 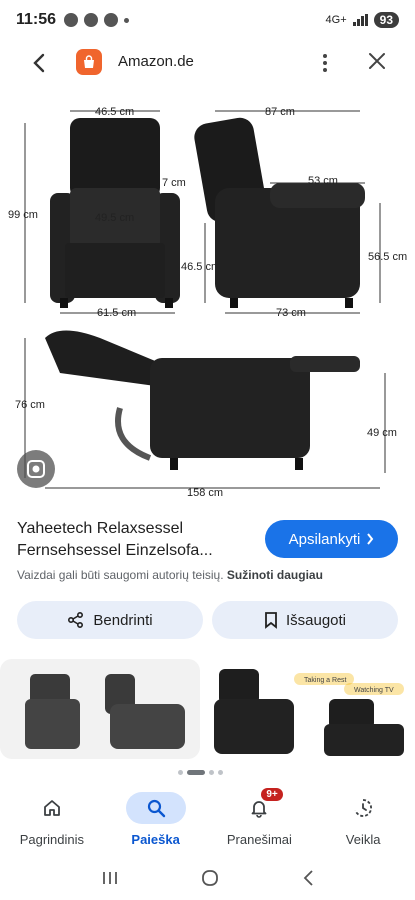 I want to click on dim-footrest-height: 49 cm, so click(x=382, y=433).